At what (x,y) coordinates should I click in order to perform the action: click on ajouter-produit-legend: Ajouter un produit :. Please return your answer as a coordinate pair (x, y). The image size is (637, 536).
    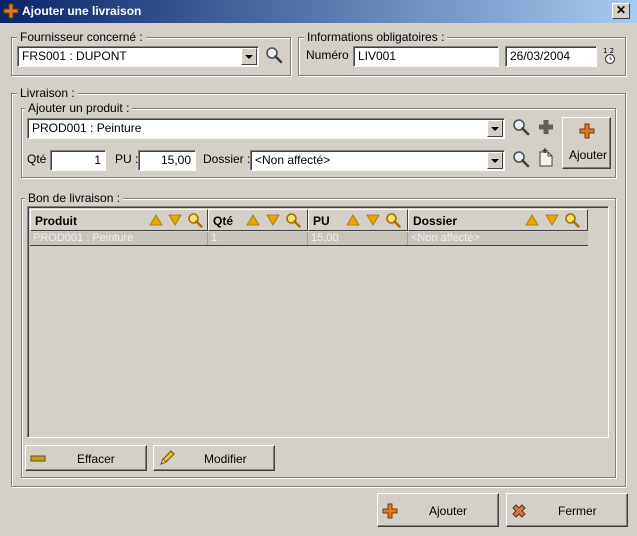
    Looking at the image, I should click on (79, 108).